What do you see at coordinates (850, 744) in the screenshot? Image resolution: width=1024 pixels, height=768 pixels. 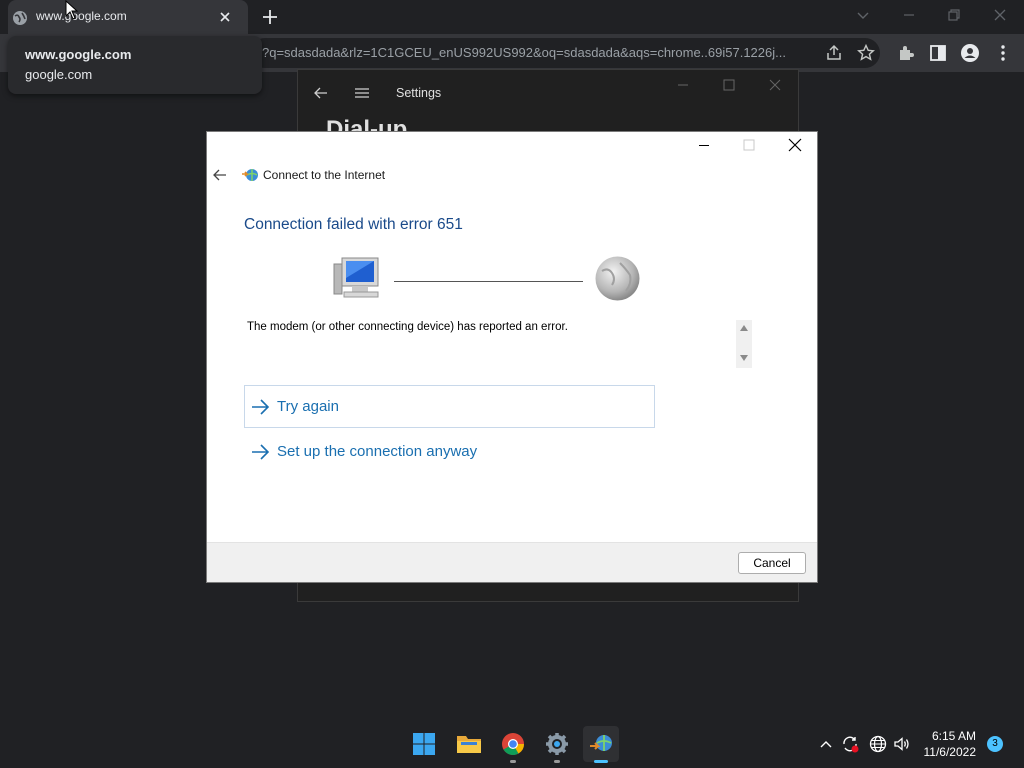 I see `sync-alert-icon` at bounding box center [850, 744].